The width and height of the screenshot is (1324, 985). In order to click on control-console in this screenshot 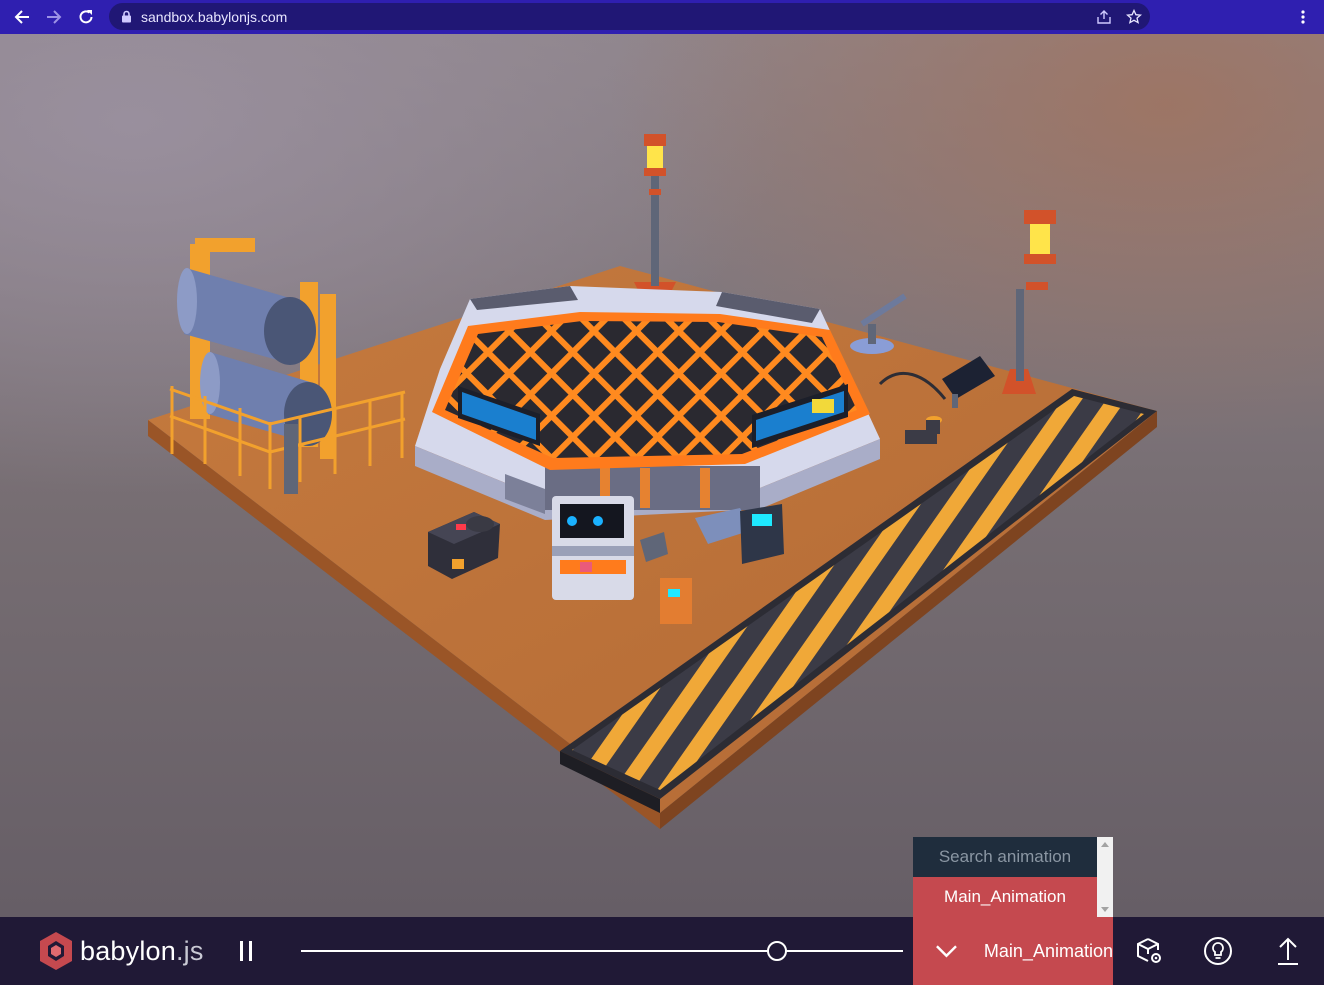, I will do `click(593, 548)`.